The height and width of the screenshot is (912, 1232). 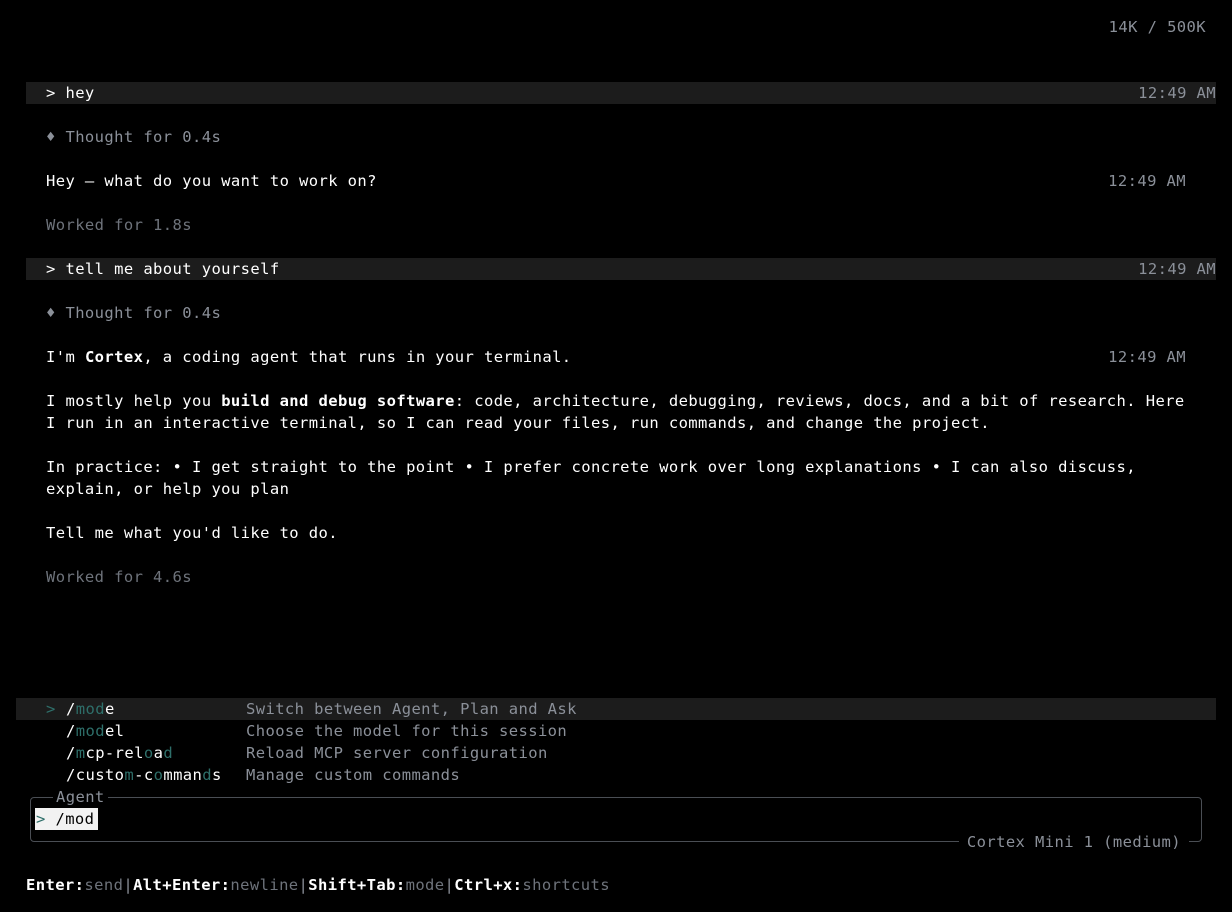 What do you see at coordinates (55, 885) in the screenshot?
I see `shortcut-key: Enter:` at bounding box center [55, 885].